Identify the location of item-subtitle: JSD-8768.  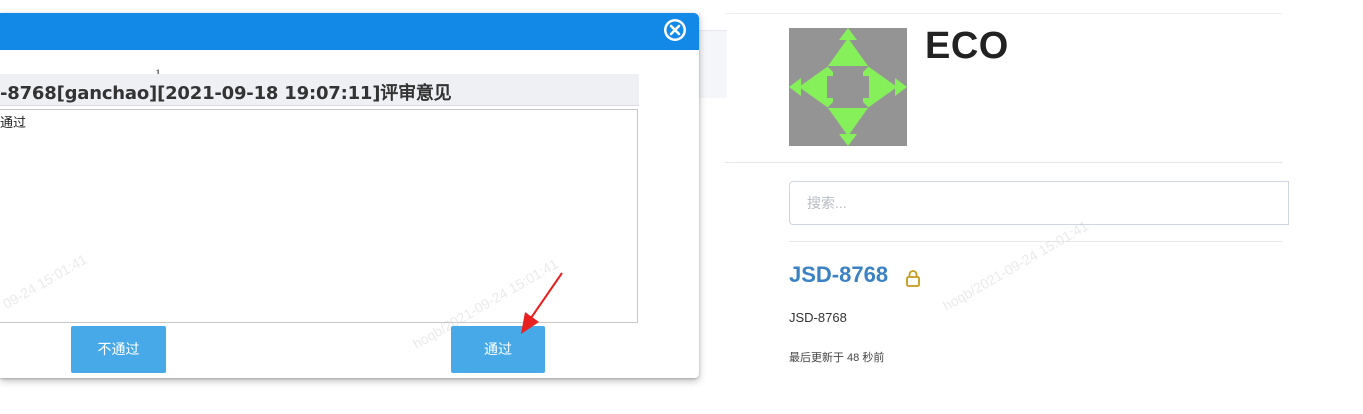
(818, 317).